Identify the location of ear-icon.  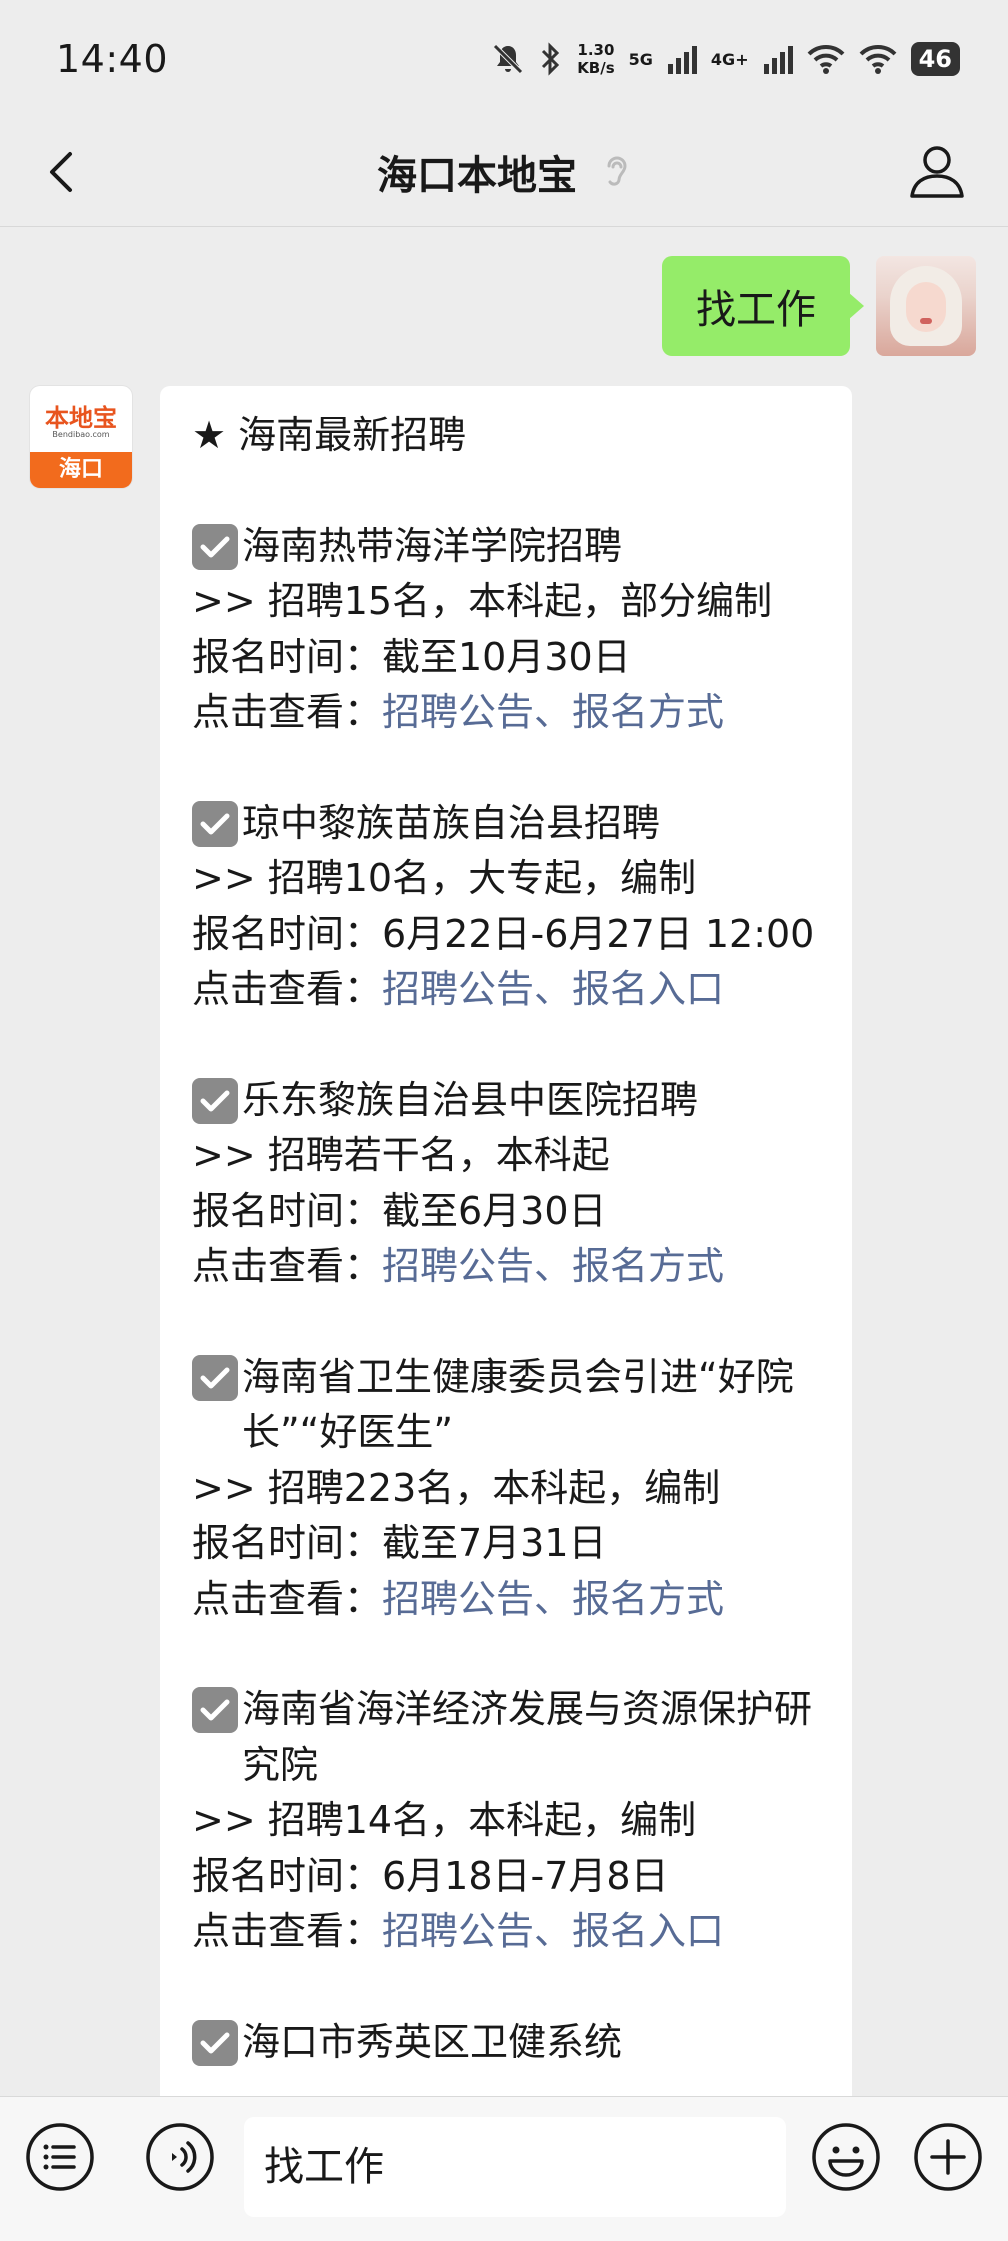
(617, 171).